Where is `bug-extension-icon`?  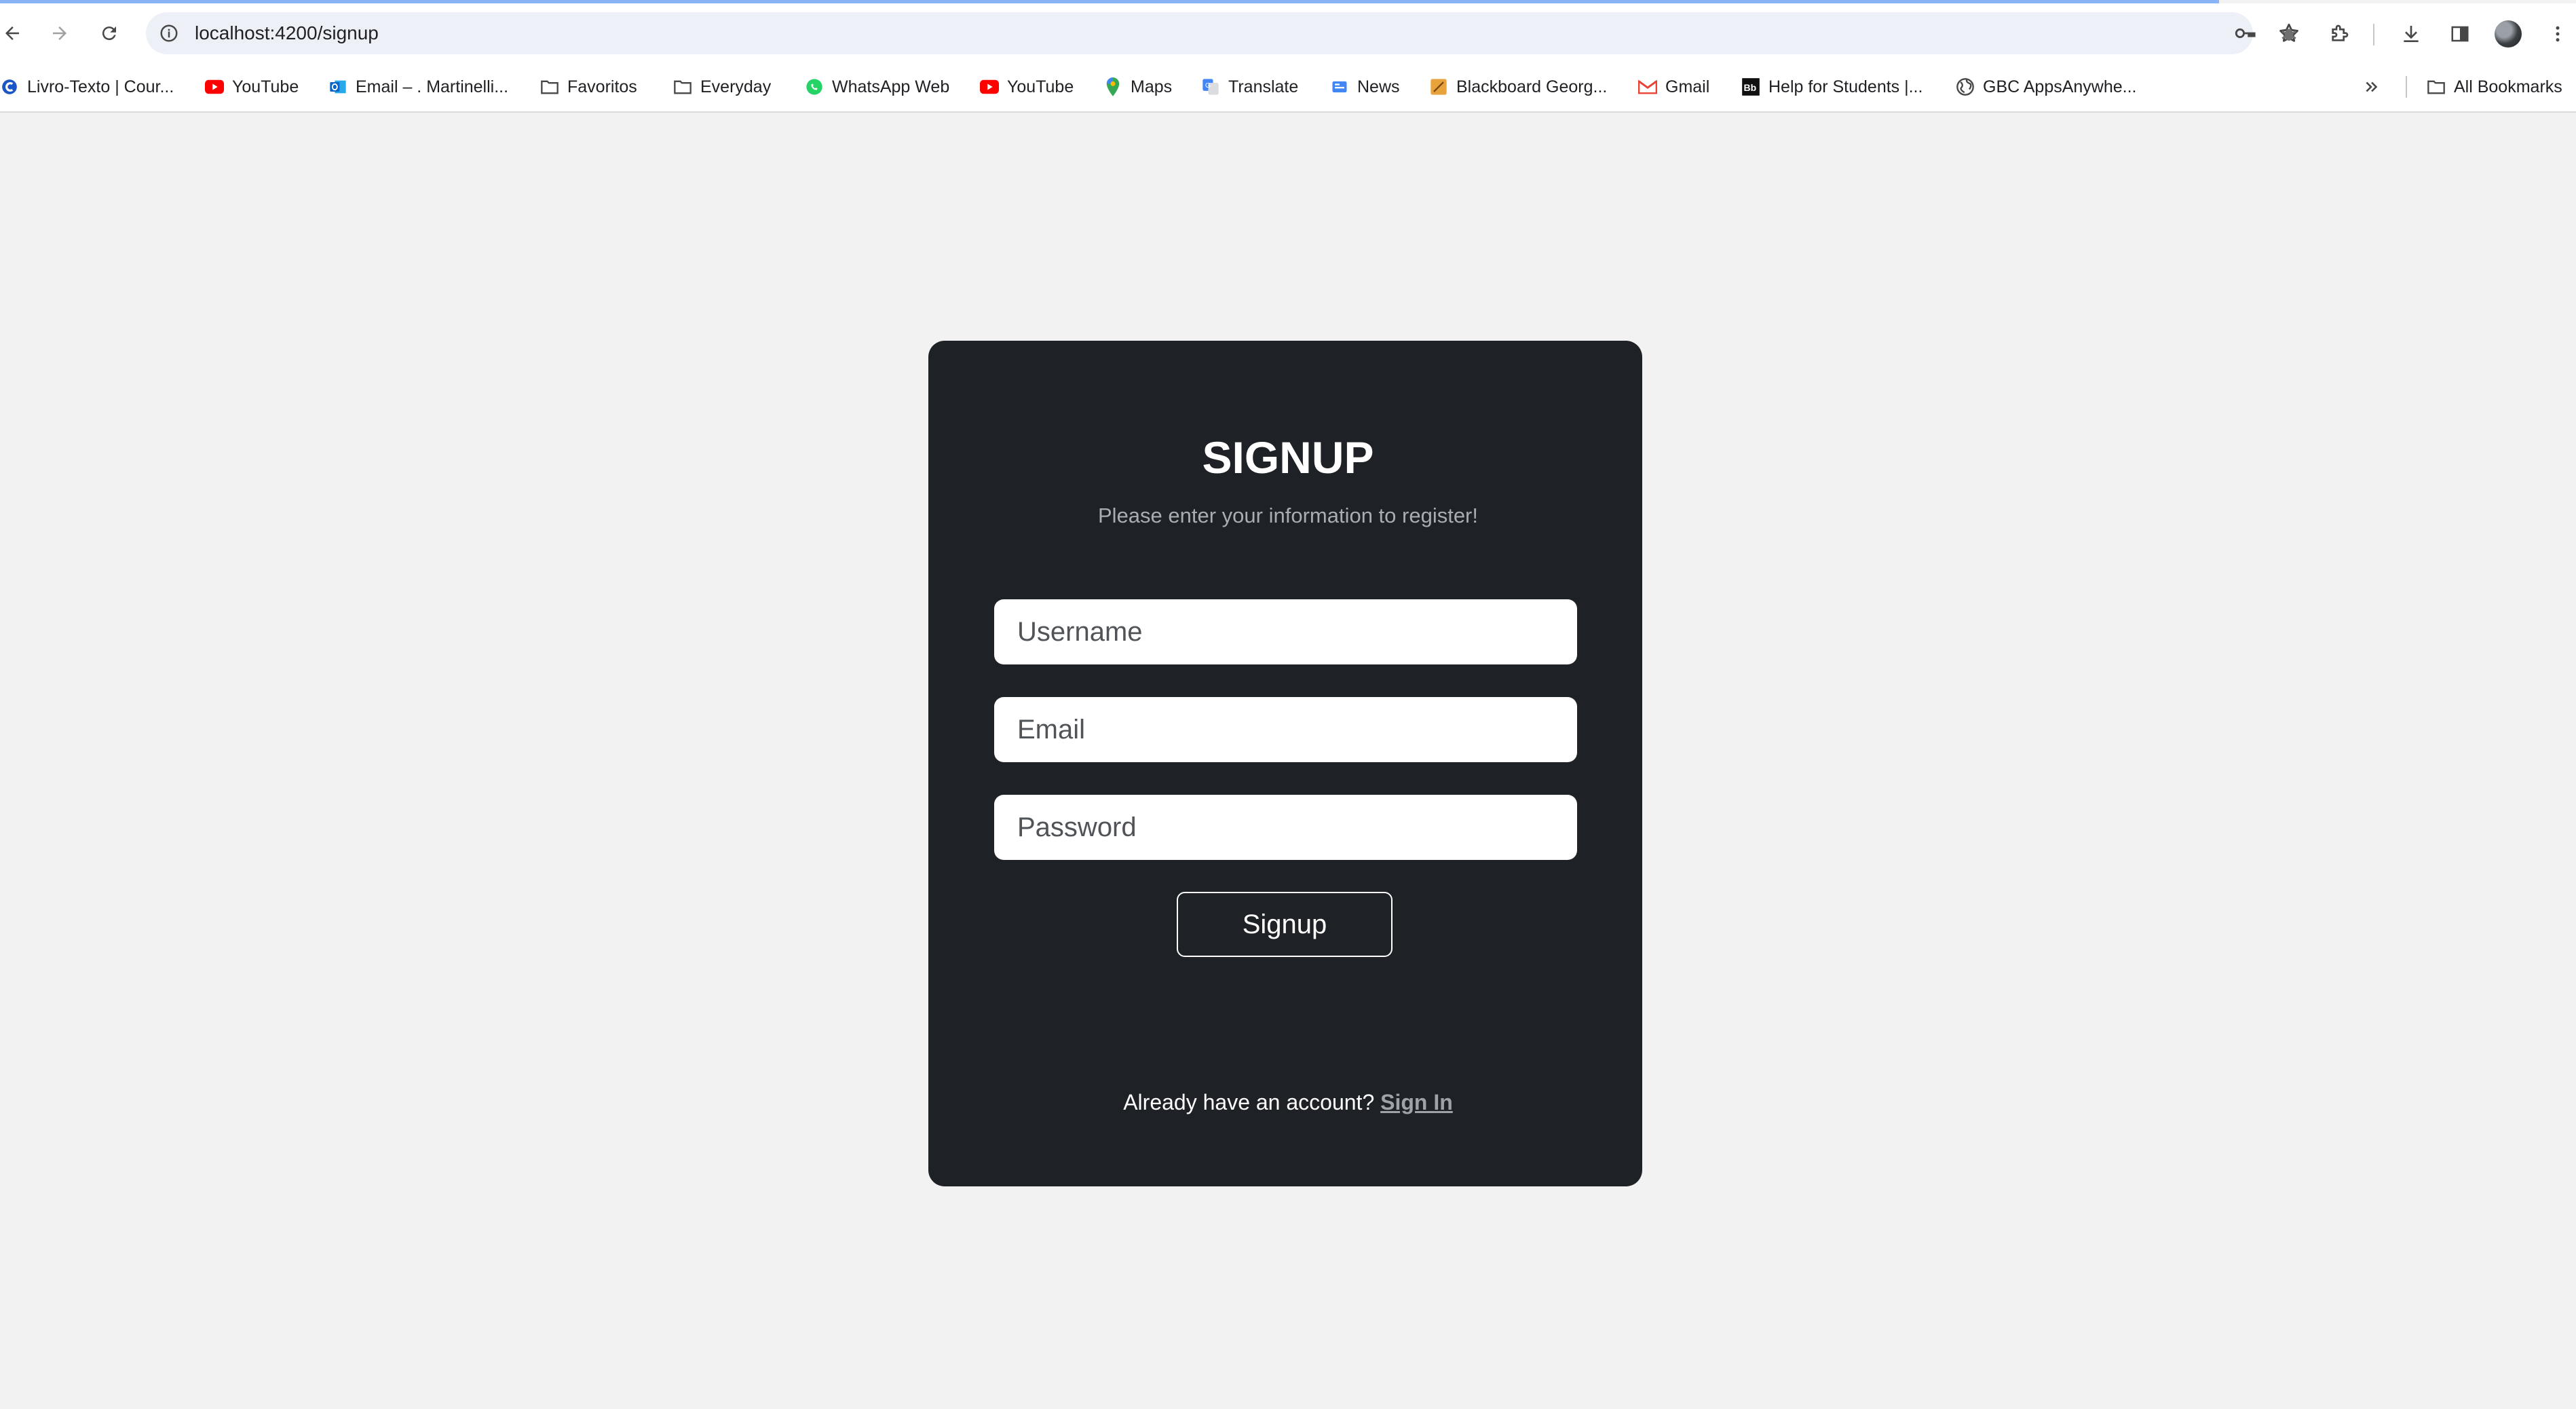 bug-extension-icon is located at coordinates (2289, 34).